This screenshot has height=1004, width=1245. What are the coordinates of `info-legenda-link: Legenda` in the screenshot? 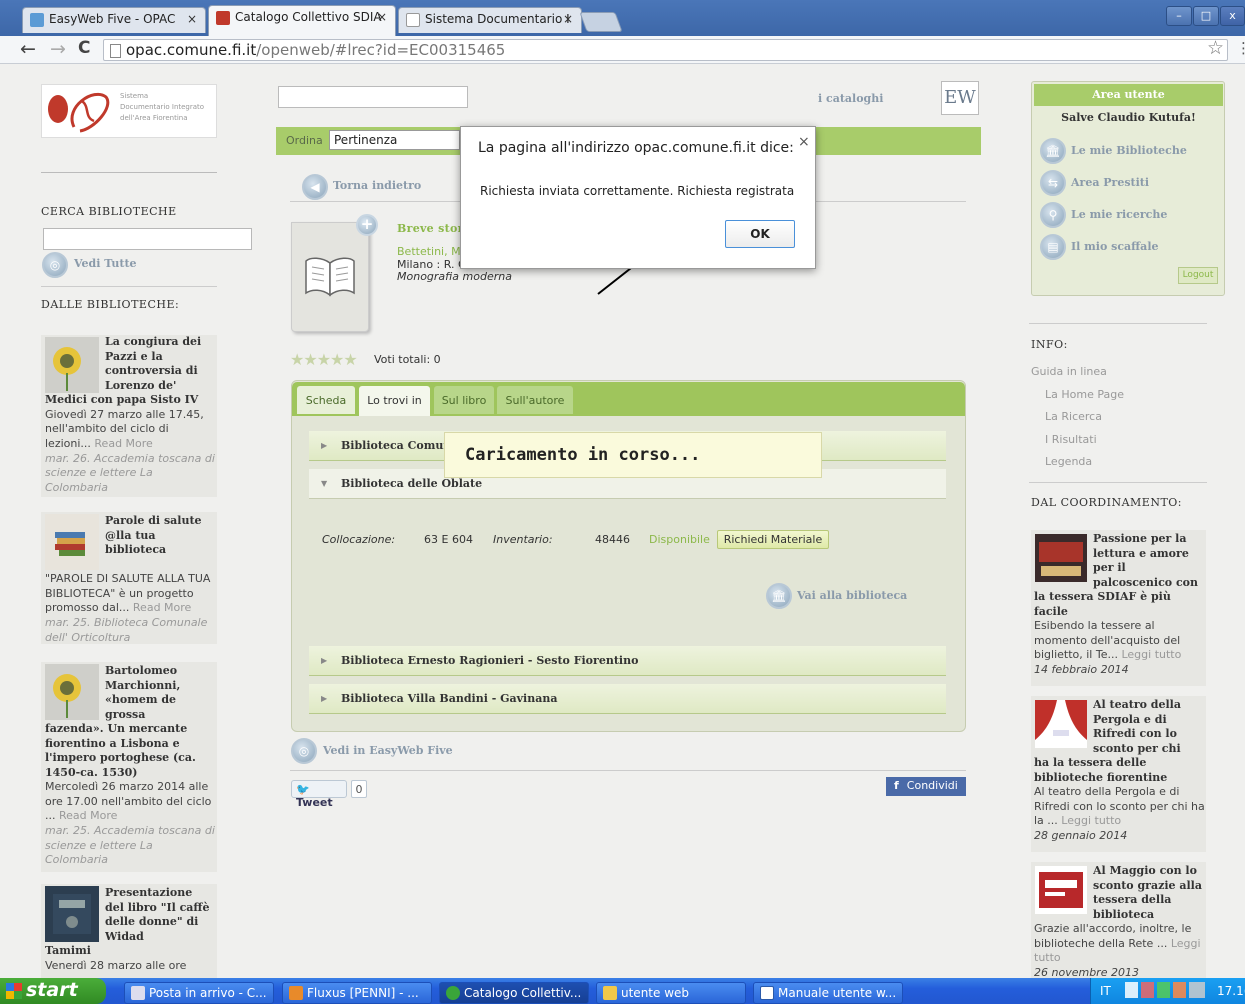 It's located at (1068, 461).